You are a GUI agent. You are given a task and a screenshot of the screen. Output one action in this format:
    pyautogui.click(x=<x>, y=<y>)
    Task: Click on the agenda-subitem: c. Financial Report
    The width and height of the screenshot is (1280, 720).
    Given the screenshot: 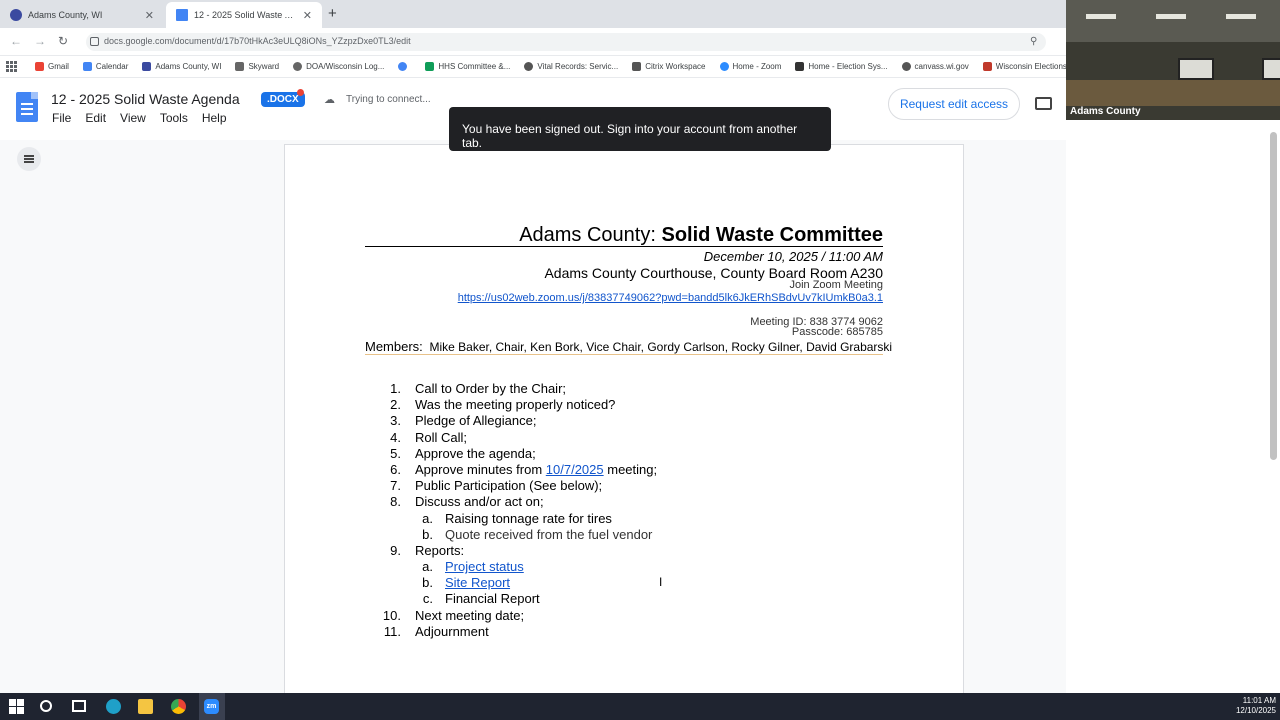 What is the action you would take?
    pyautogui.click(x=481, y=599)
    